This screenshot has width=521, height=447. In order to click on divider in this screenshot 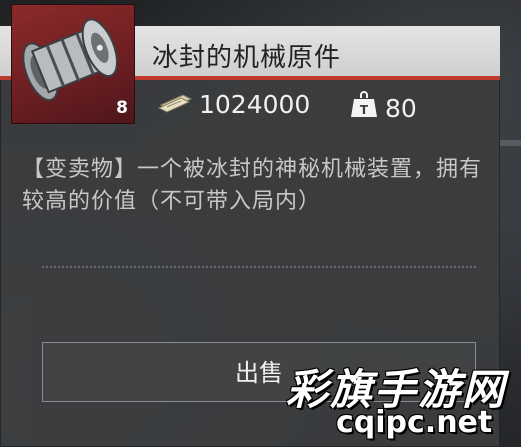, I will do `click(259, 267)`.